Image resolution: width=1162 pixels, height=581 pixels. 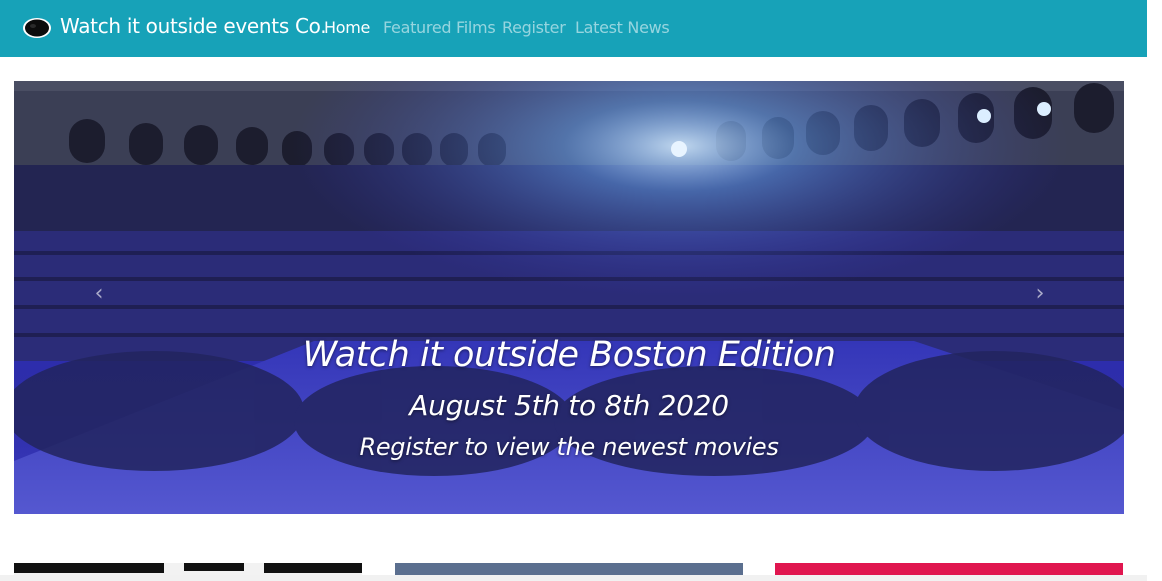 I want to click on hero-subtitle: Register to view the newest movies, so click(x=569, y=447).